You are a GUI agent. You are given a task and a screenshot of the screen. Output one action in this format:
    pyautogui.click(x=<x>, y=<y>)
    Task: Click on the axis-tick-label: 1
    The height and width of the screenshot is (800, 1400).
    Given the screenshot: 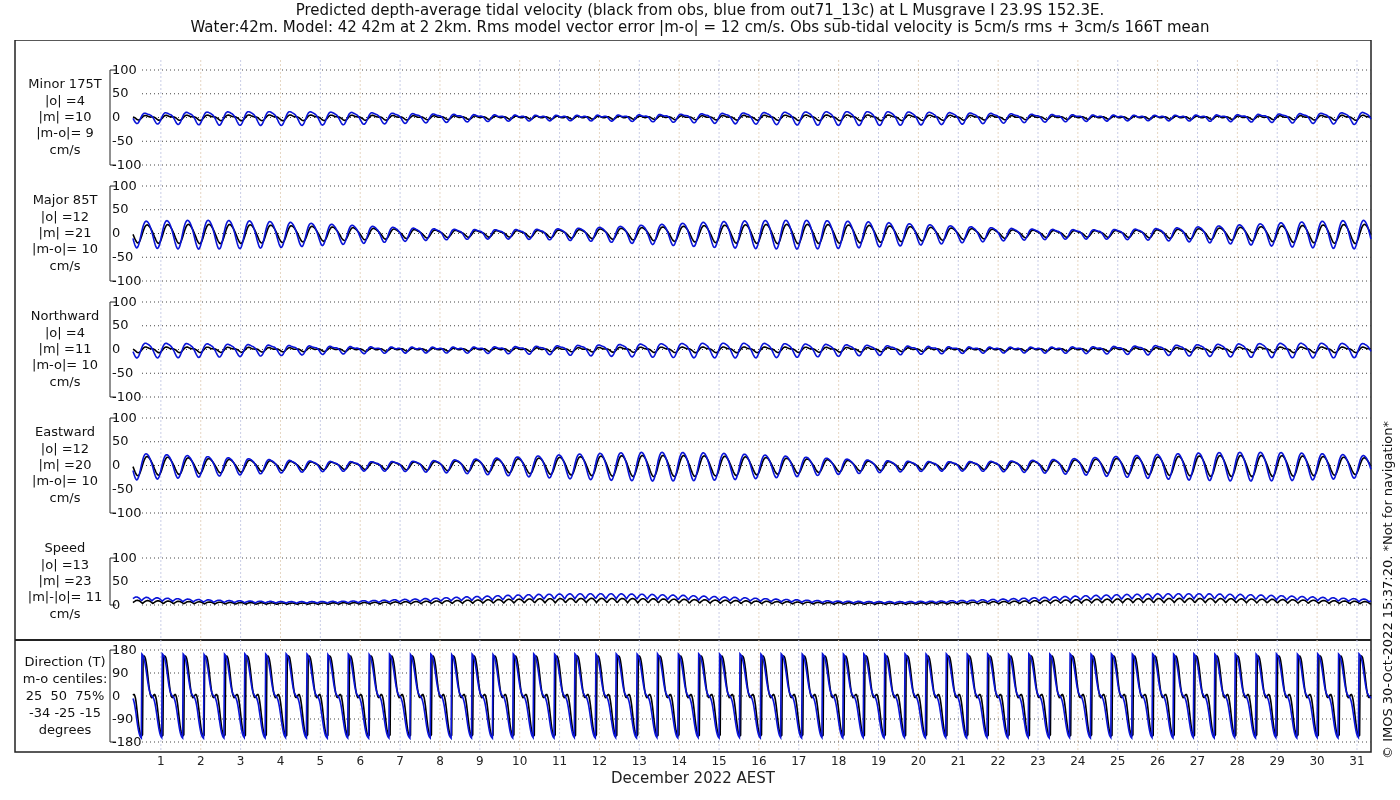 What is the action you would take?
    pyautogui.click(x=161, y=760)
    